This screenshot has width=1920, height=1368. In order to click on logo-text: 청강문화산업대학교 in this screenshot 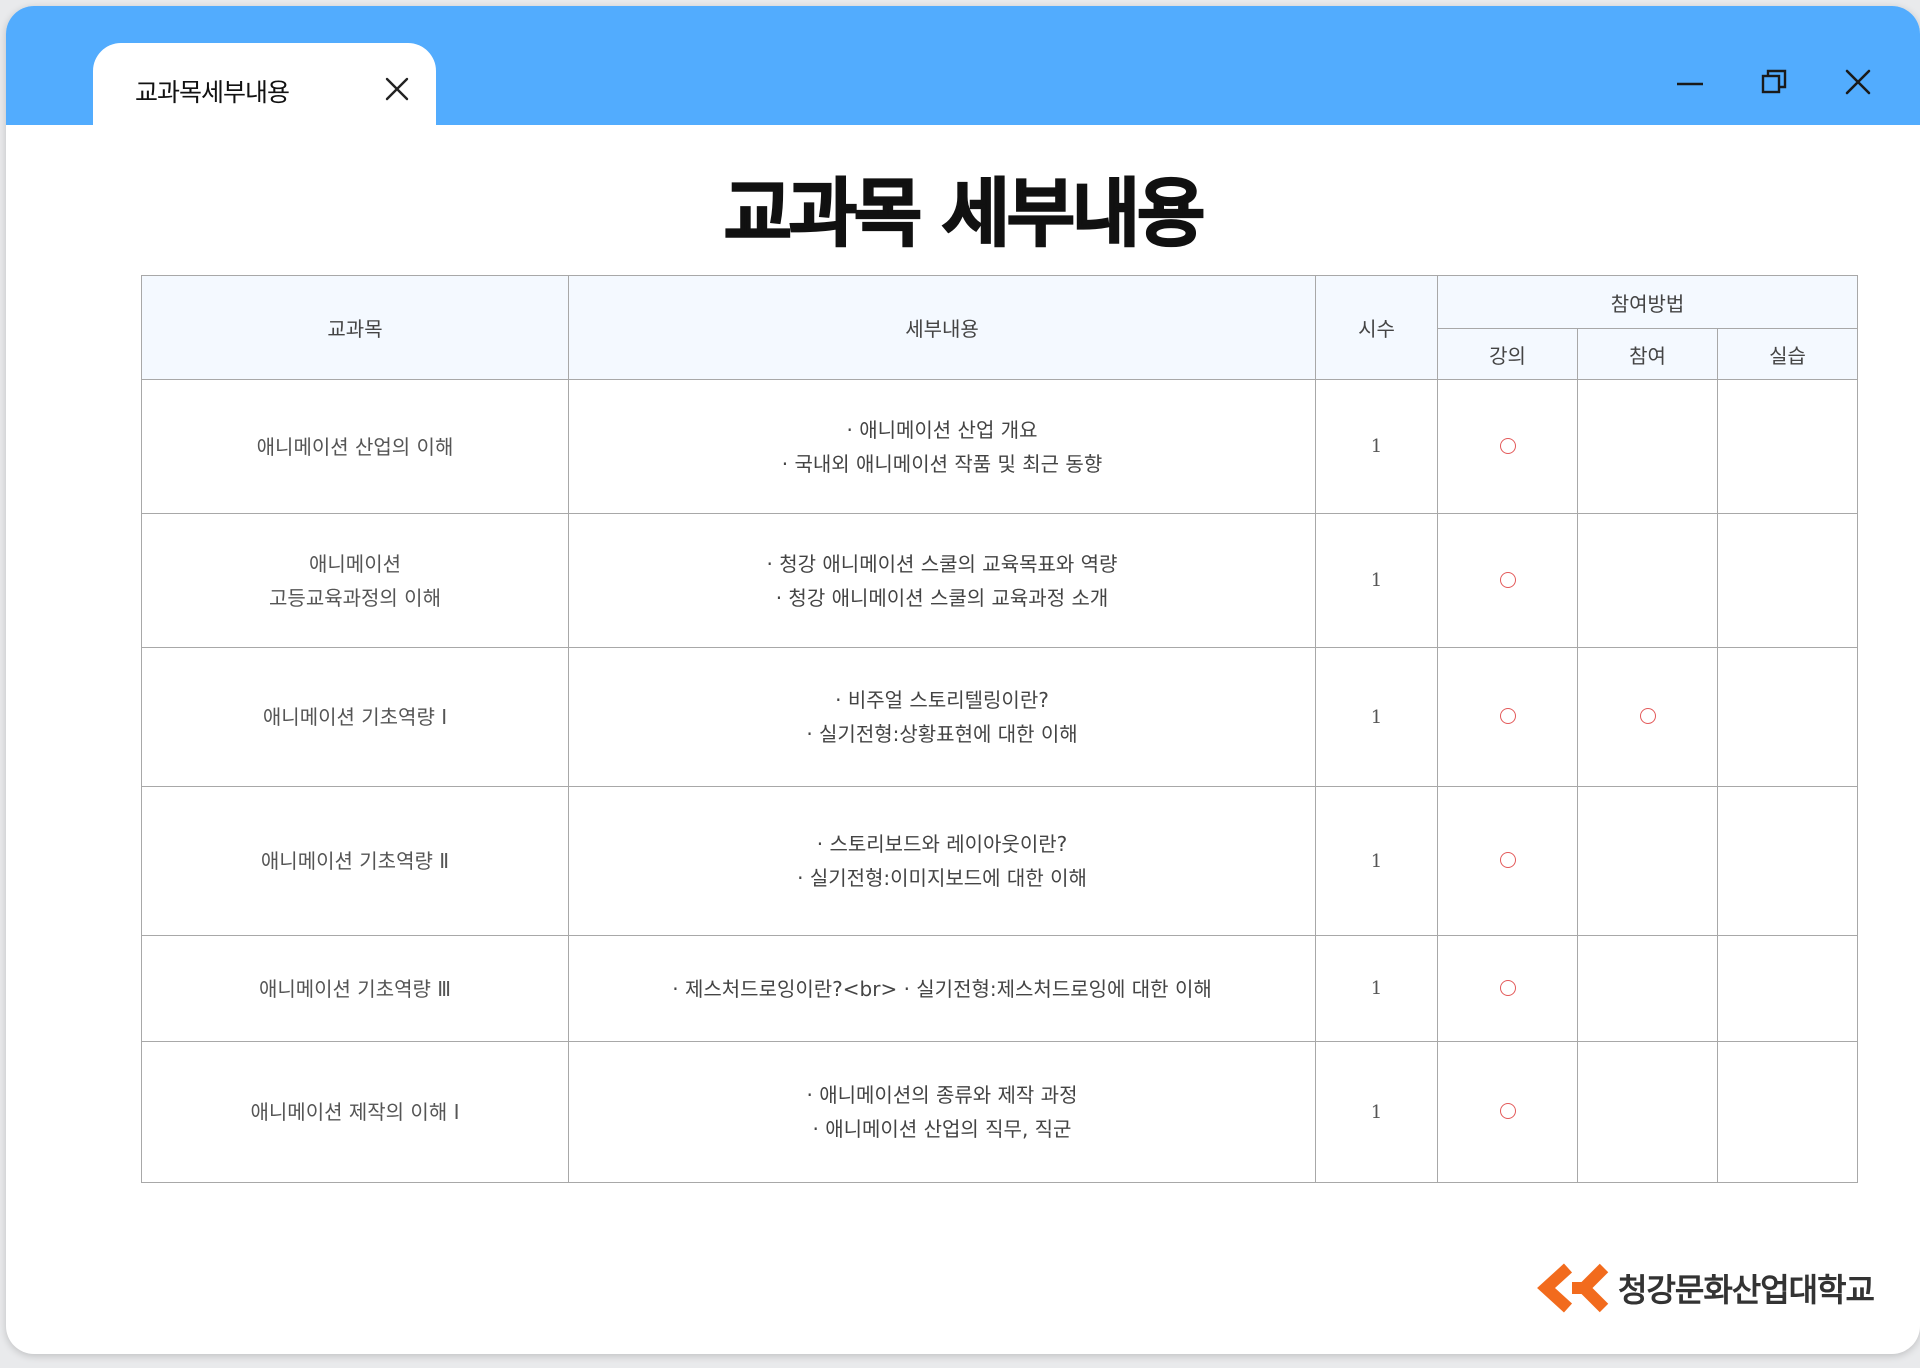, I will do `click(1746, 1290)`.